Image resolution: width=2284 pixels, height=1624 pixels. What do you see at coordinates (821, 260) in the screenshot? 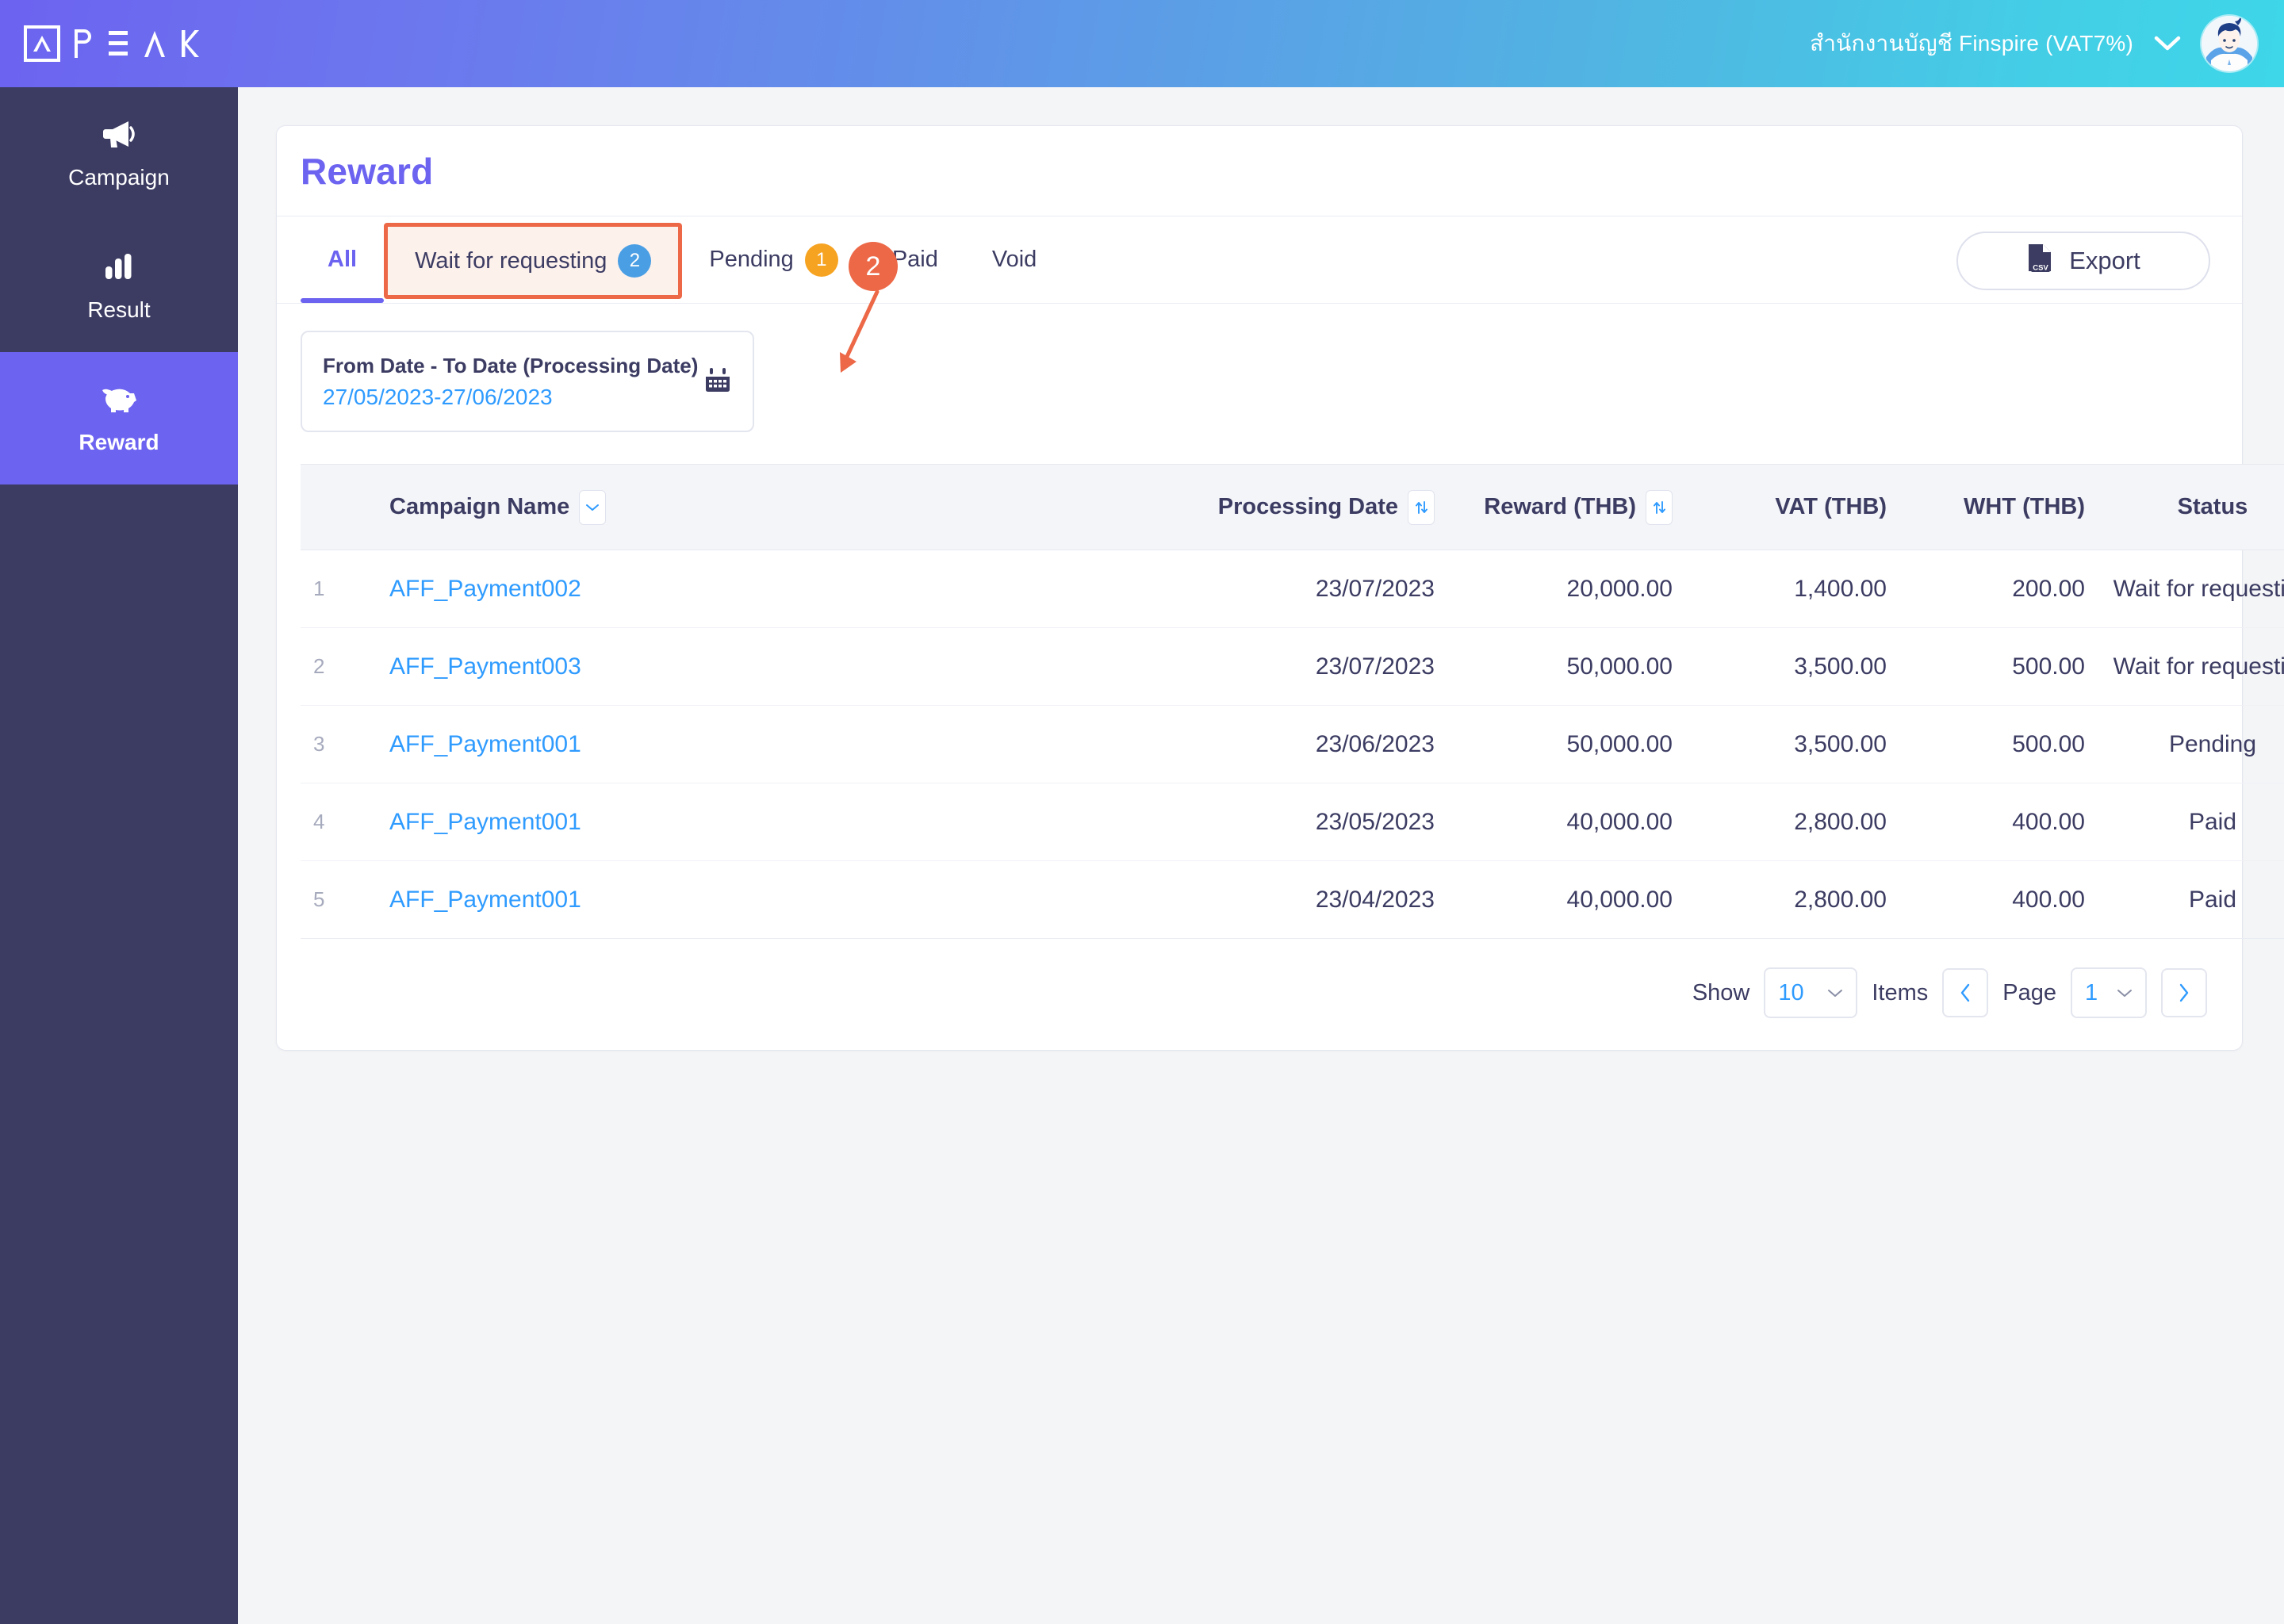
I see `tab-badge-count: 1` at bounding box center [821, 260].